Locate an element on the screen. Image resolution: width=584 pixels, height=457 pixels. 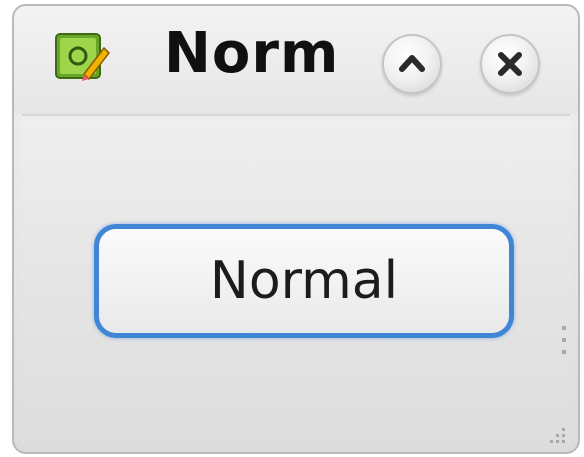
window-title: Norm is located at coordinates (252, 53).